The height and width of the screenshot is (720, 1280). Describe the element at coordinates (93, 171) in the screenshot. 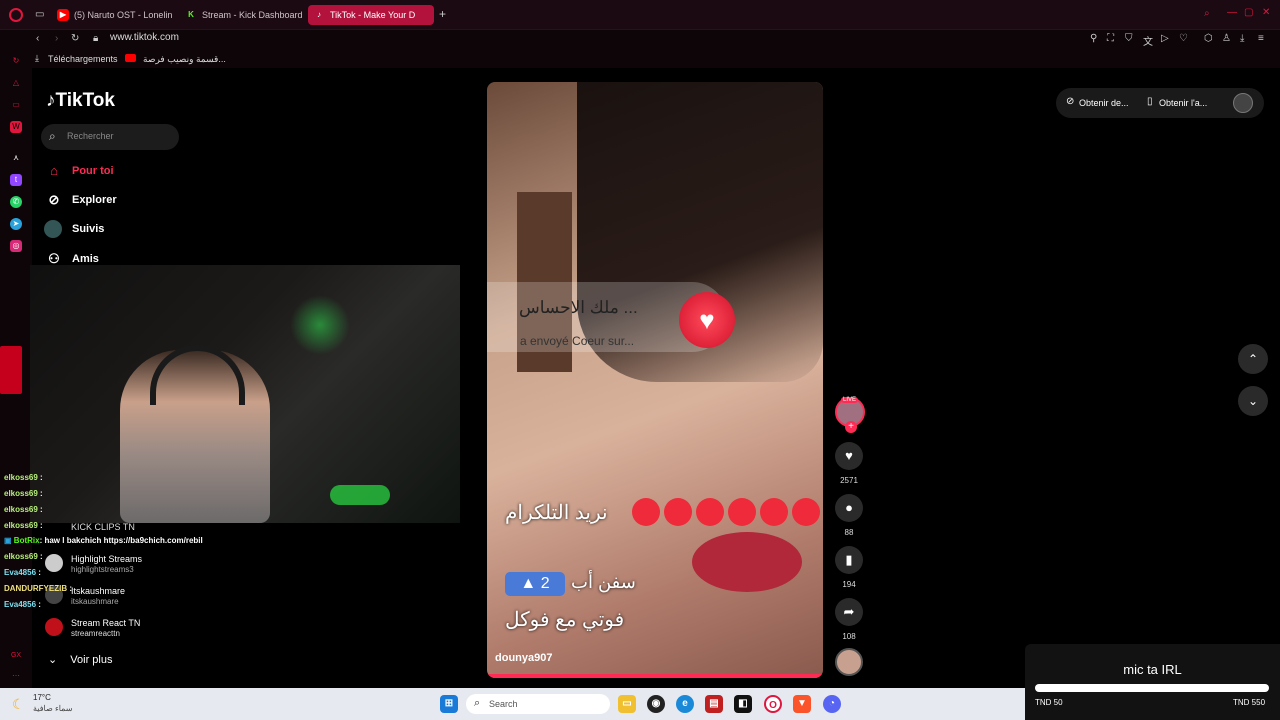

I see `nav-label: Pour toi` at that location.